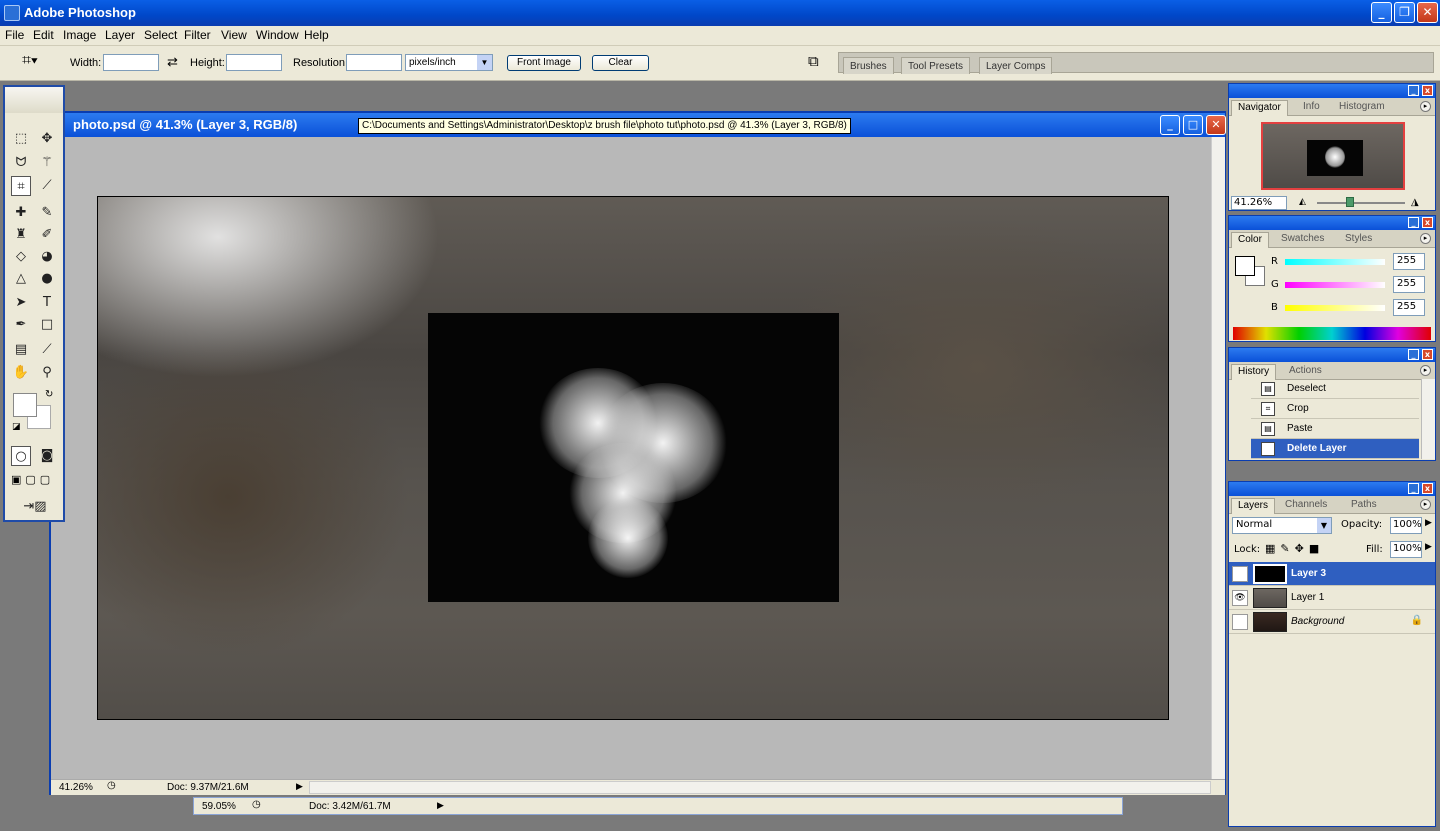  What do you see at coordinates (21, 373) in the screenshot?
I see `hand-tool-icon: ✋` at bounding box center [21, 373].